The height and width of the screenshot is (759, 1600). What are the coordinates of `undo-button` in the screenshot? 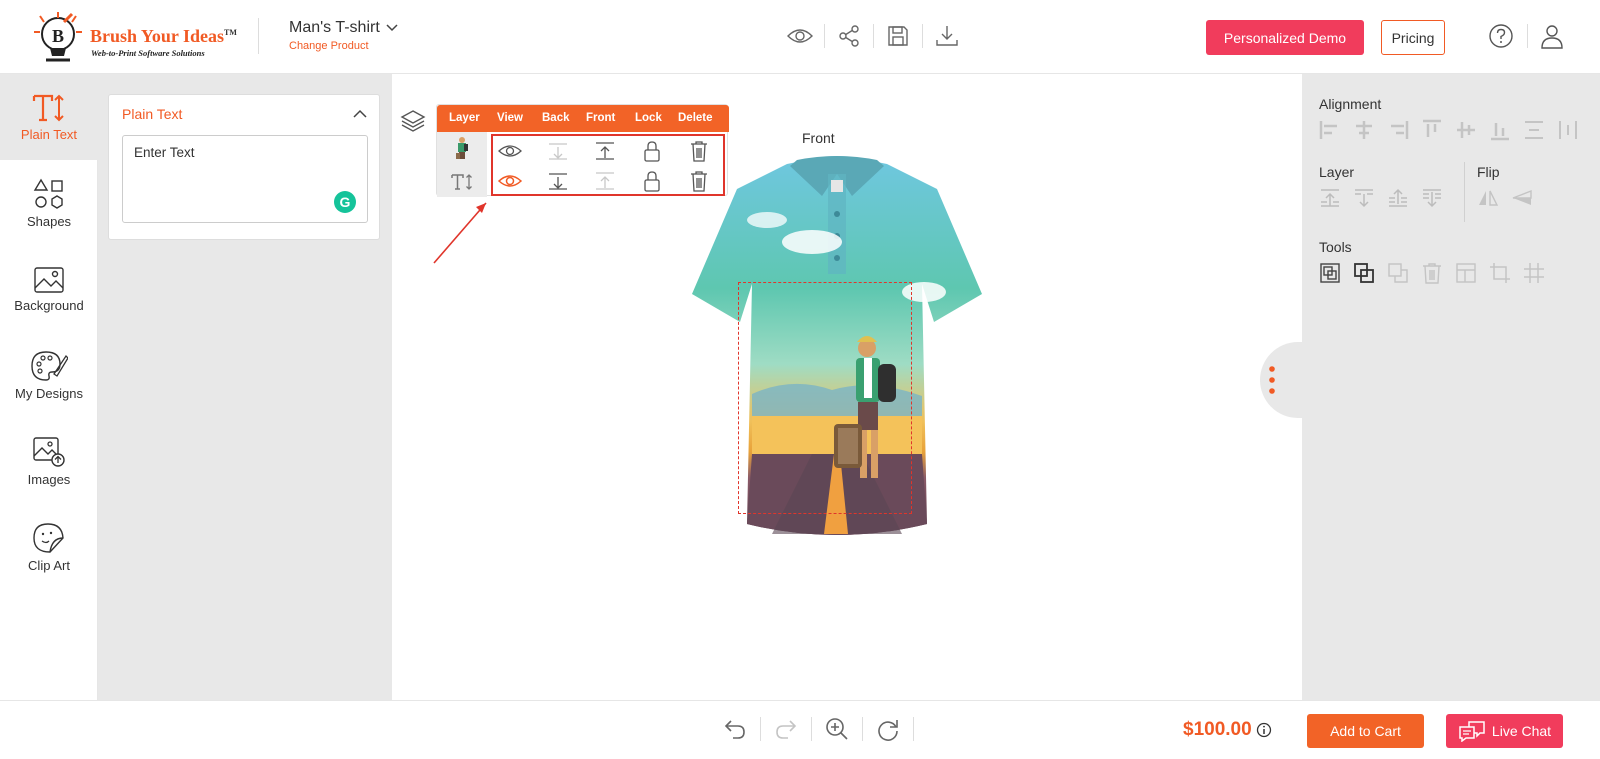 It's located at (735, 729).